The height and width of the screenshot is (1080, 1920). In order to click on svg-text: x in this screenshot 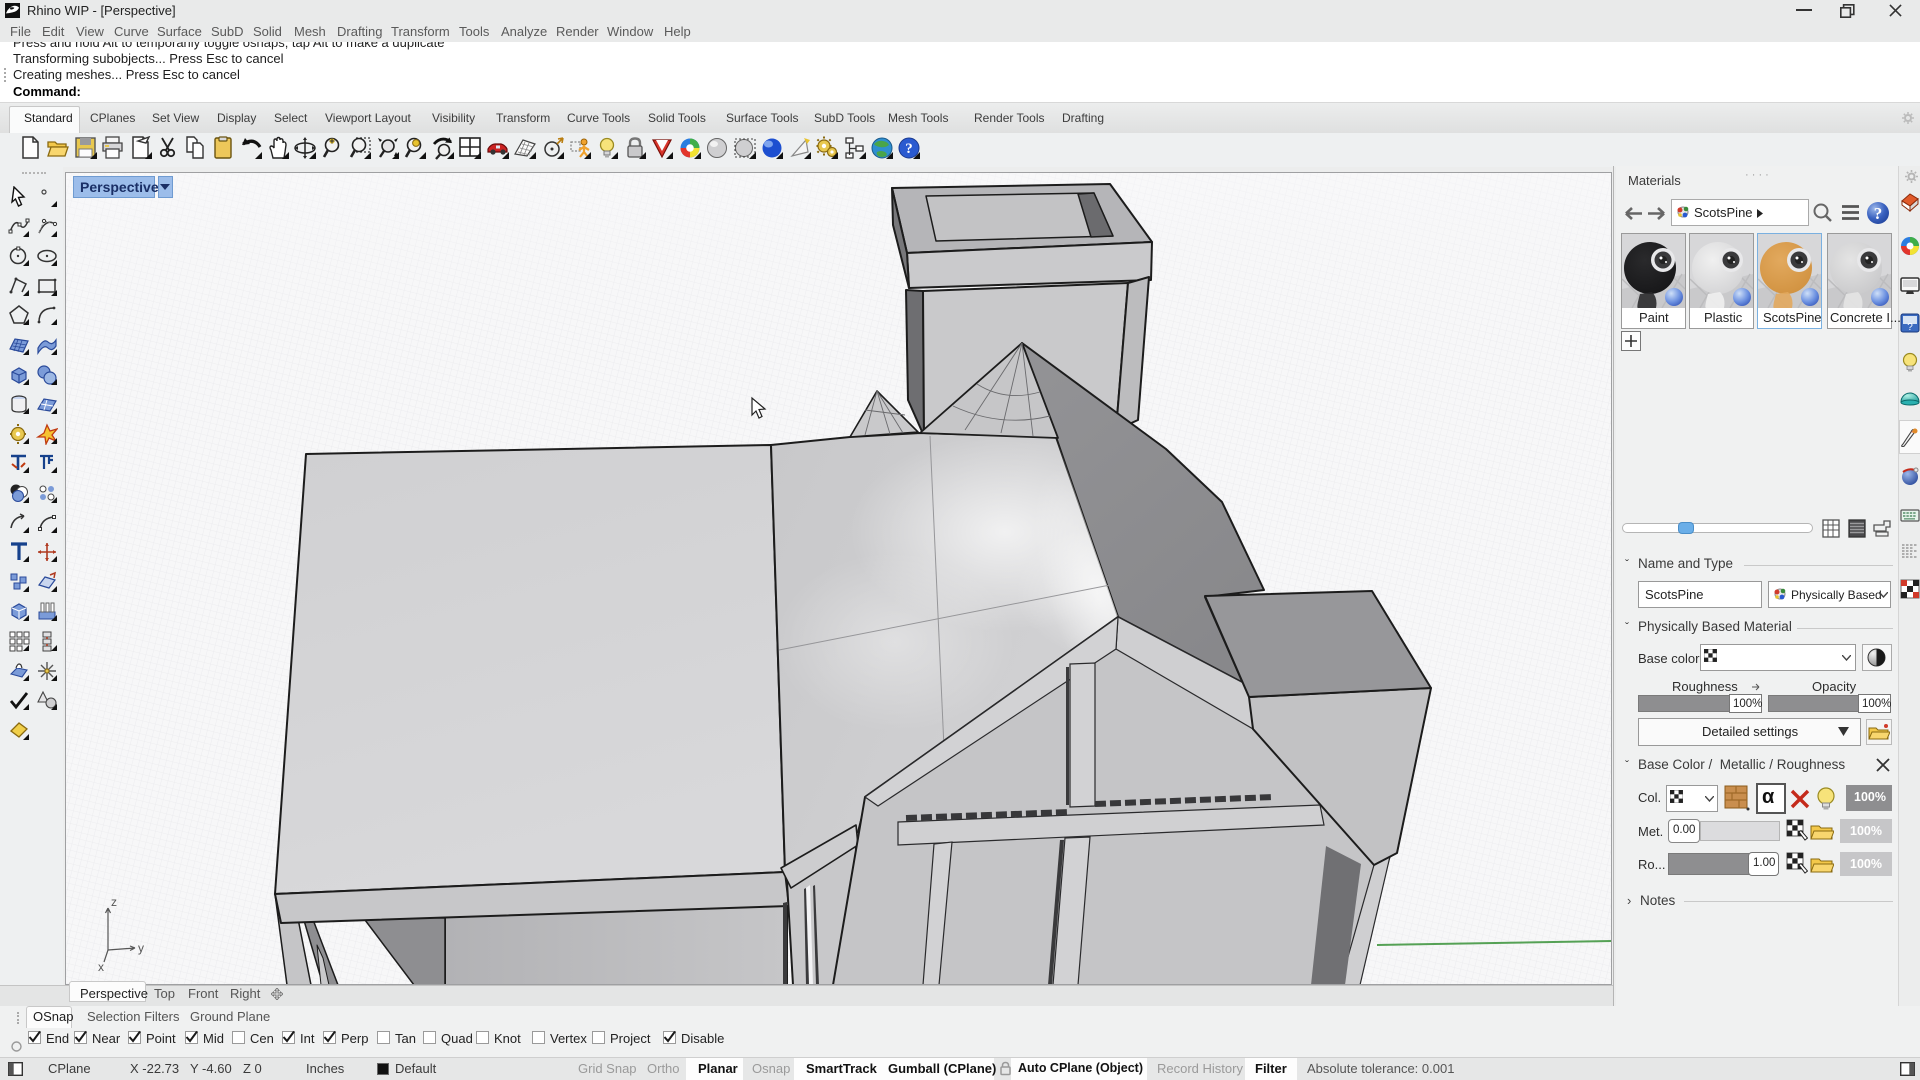, I will do `click(101, 967)`.